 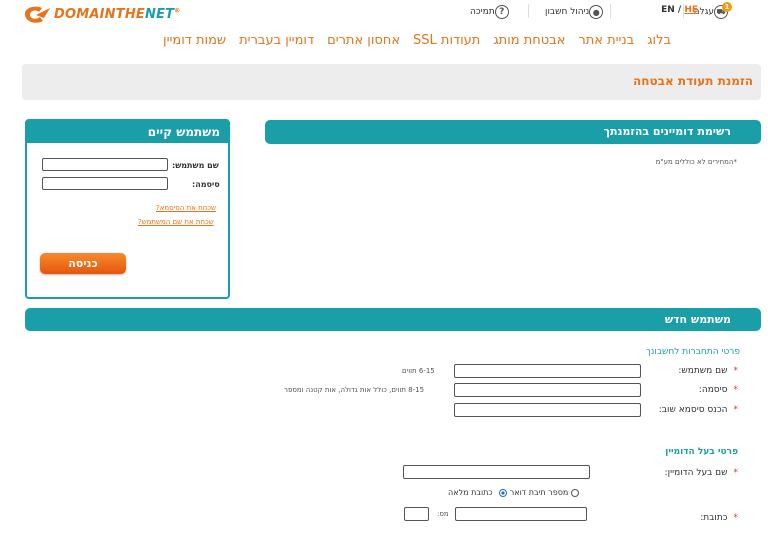 What do you see at coordinates (727, 7) in the screenshot?
I see `cart-count-badge: 1` at bounding box center [727, 7].